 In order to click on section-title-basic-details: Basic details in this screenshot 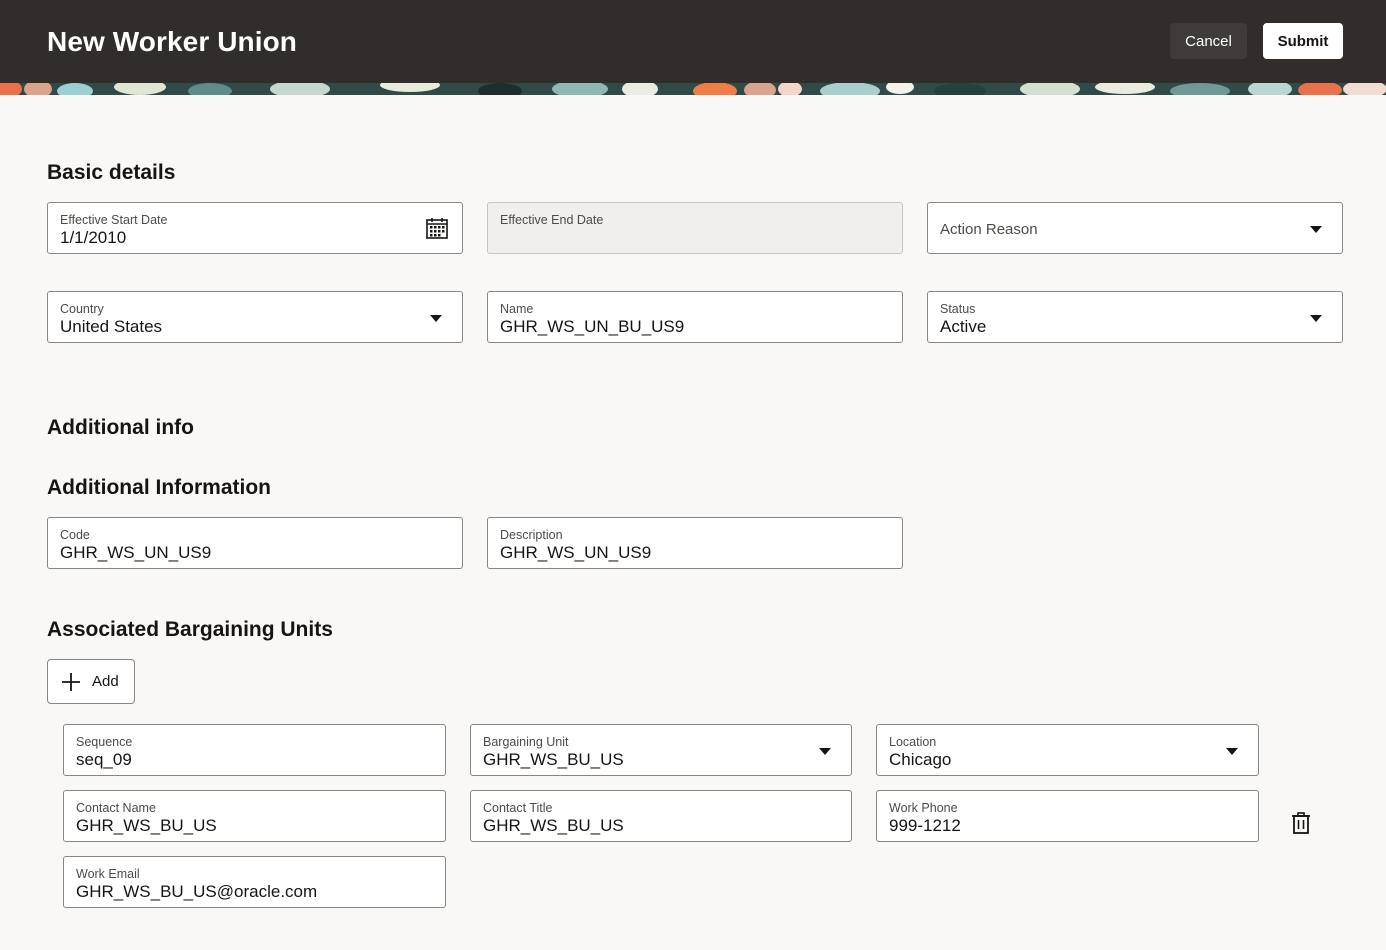, I will do `click(111, 172)`.